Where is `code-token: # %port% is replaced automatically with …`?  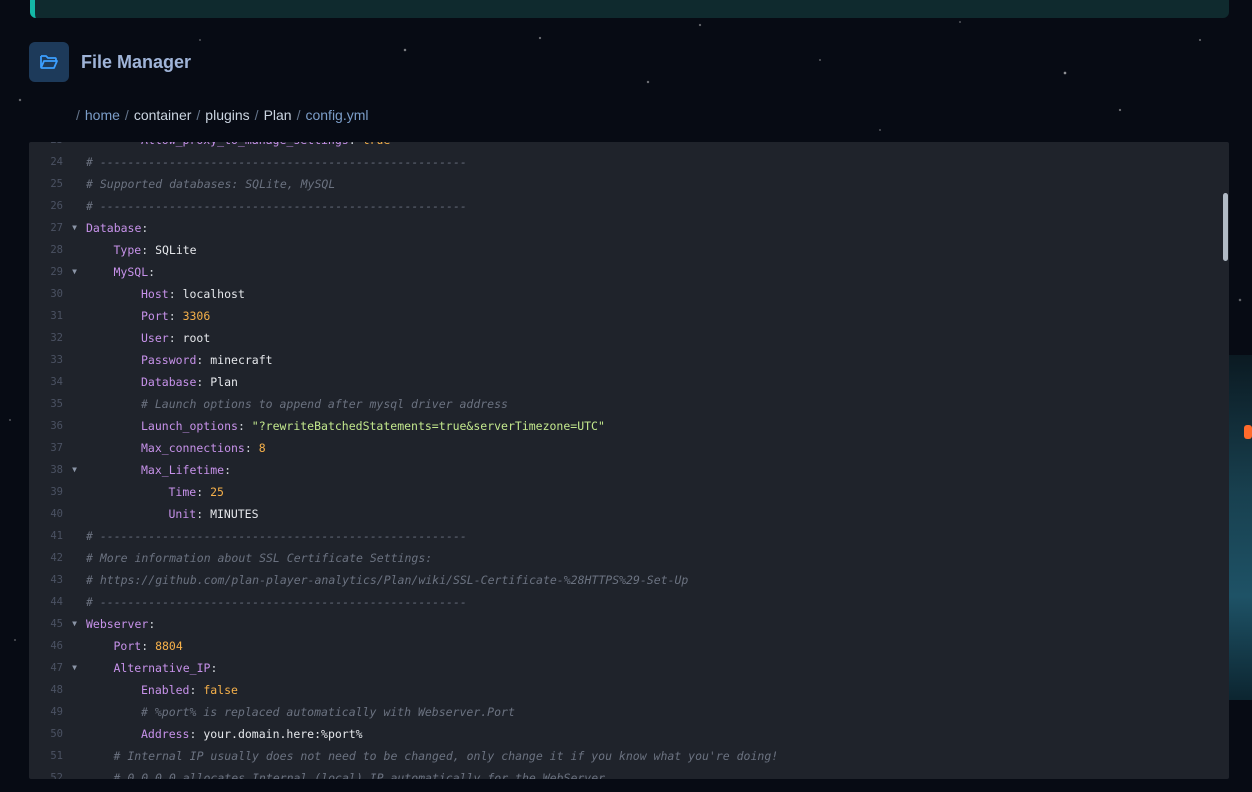
code-token: # %port% is replaced automatically with … is located at coordinates (328, 712).